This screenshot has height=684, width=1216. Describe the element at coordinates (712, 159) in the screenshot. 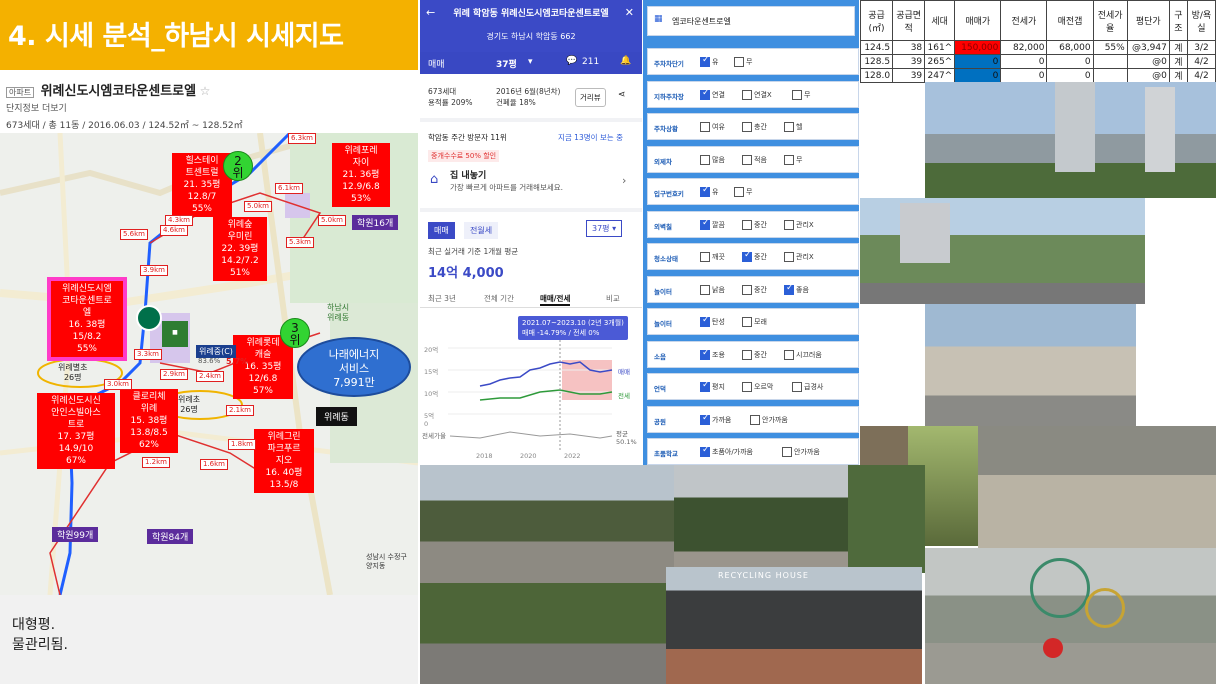

I see `checkbox-option: 많음` at that location.